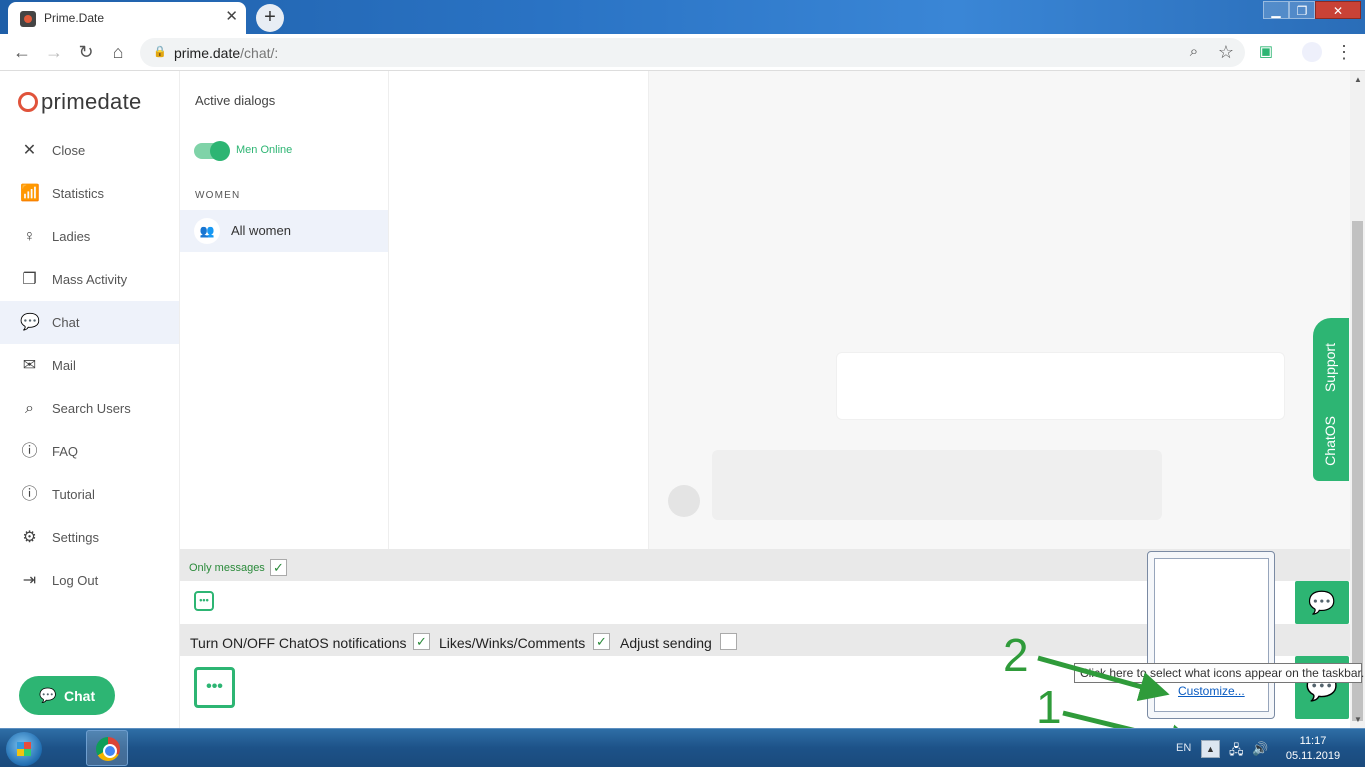 Image resolution: width=1365 pixels, height=767 pixels. What do you see at coordinates (1210, 749) in the screenshot?
I see `show-hidden-icons-button: ▲` at bounding box center [1210, 749].